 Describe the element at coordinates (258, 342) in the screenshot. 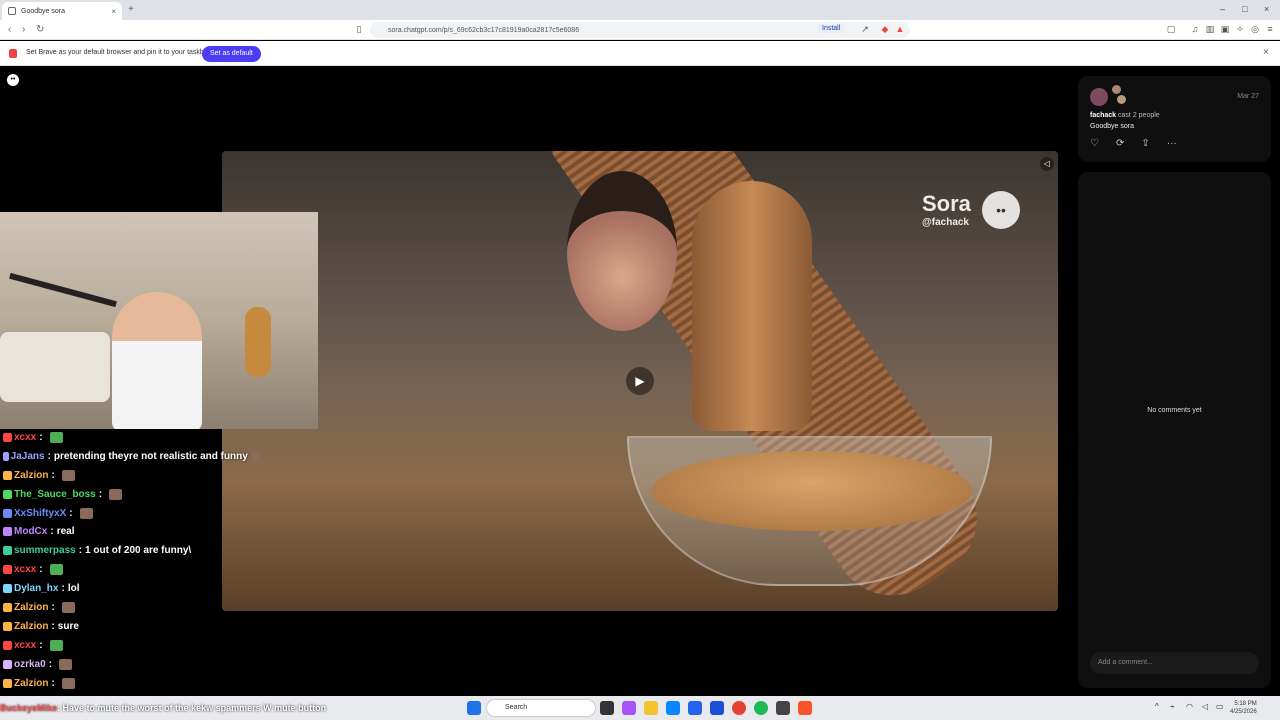

I see `webcam-guitar` at that location.